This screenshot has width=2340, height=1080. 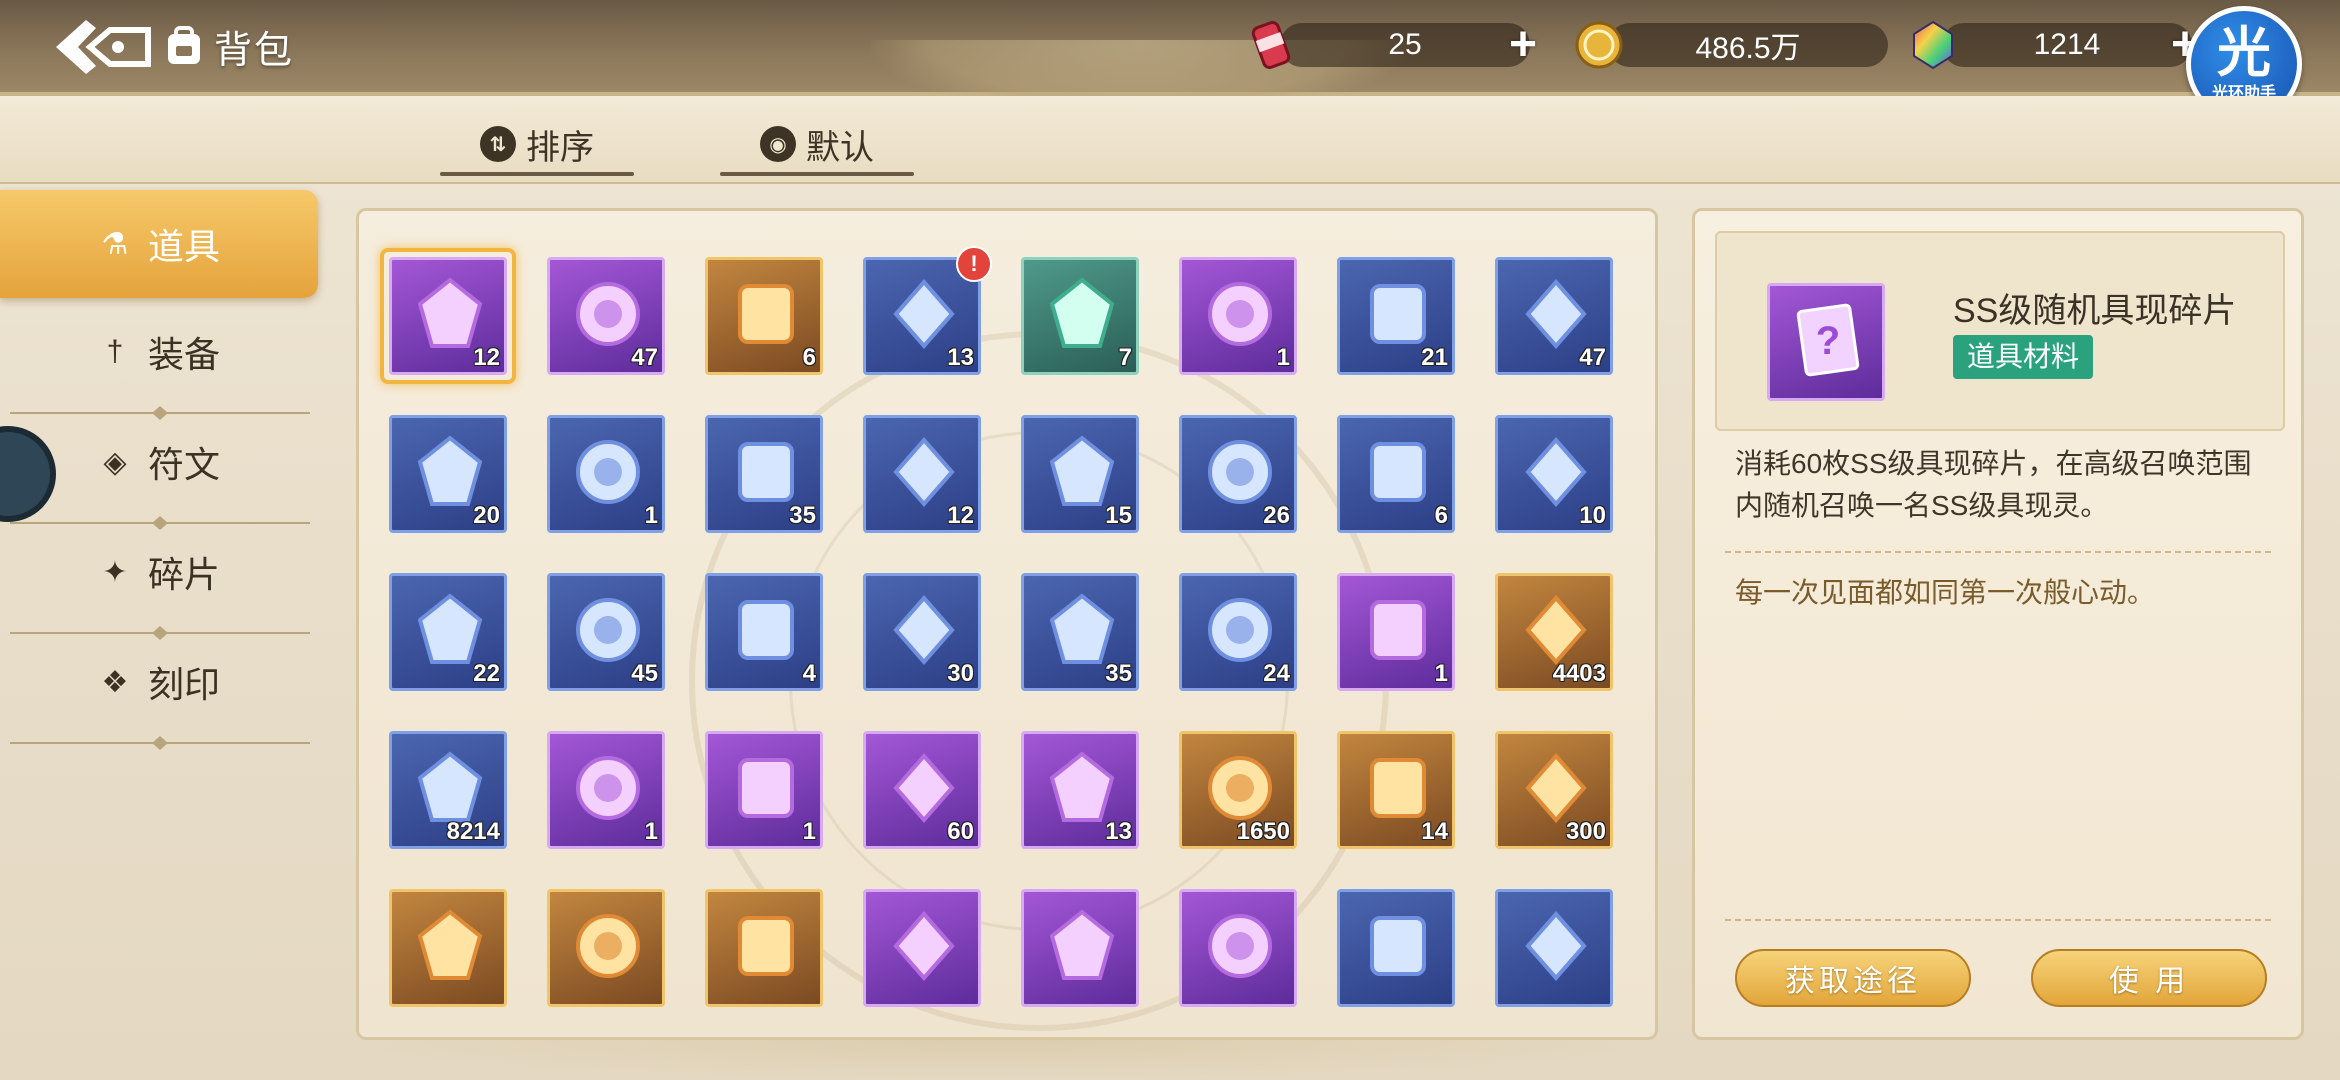 I want to click on inventory-slot: 300, so click(x=1554, y=790).